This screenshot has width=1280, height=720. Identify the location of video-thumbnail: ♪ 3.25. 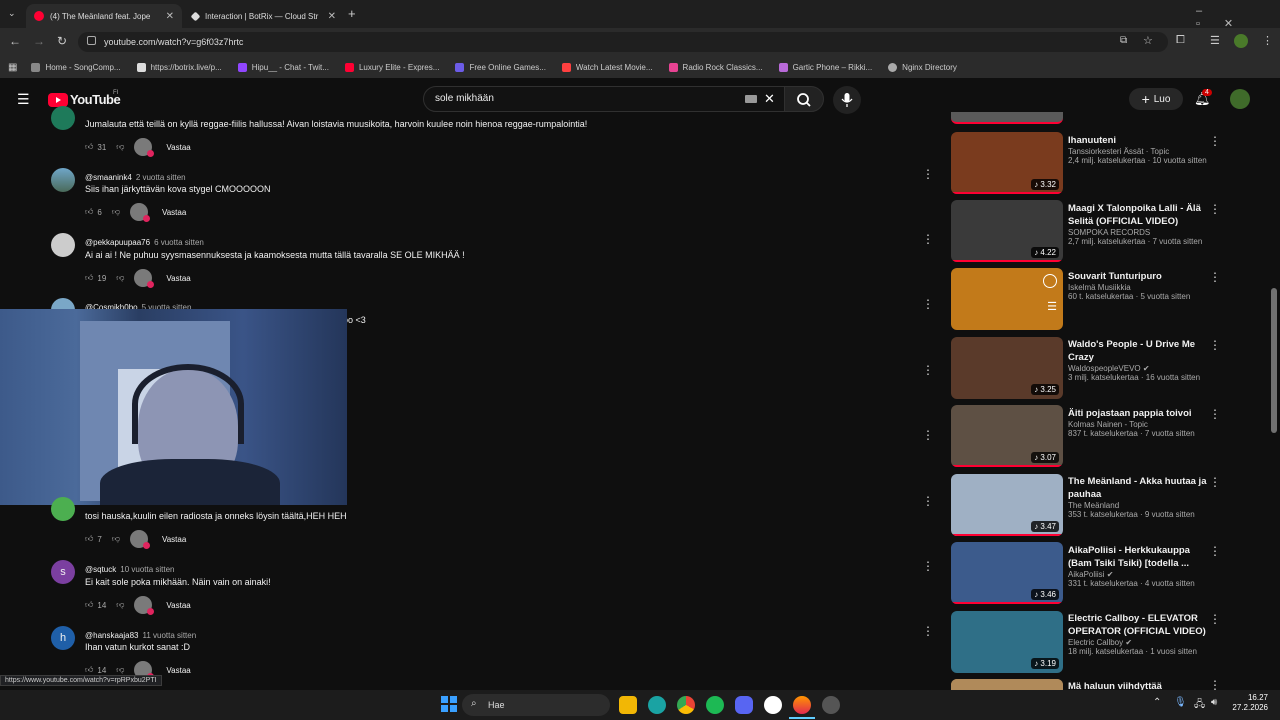
(1007, 368).